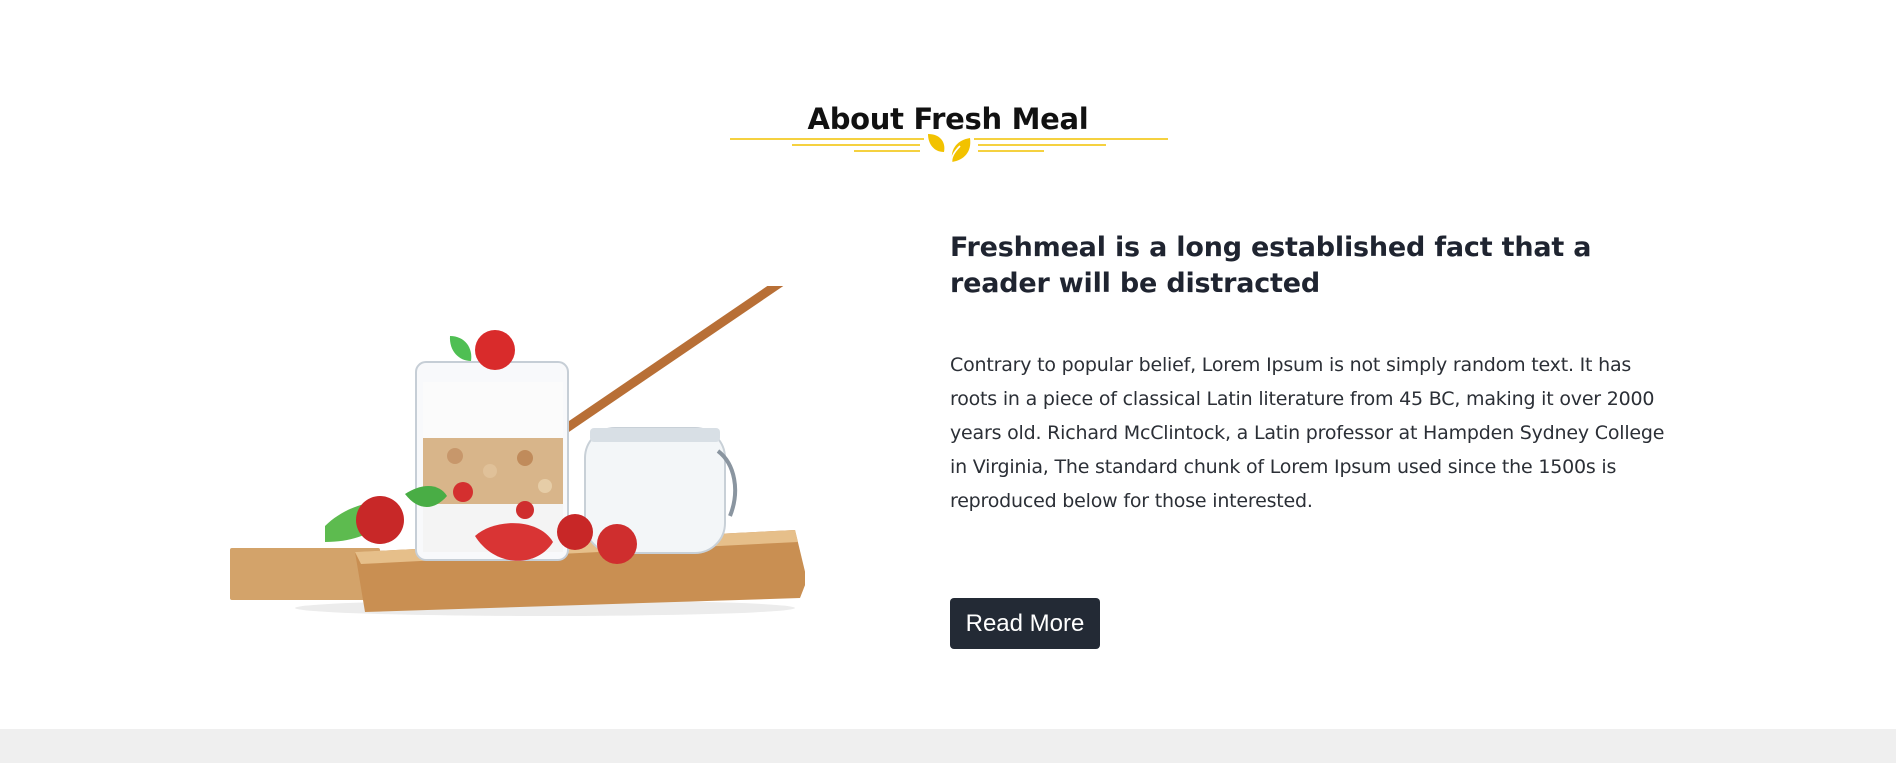 The width and height of the screenshot is (1896, 763). I want to click on section-divider, so click(949, 148).